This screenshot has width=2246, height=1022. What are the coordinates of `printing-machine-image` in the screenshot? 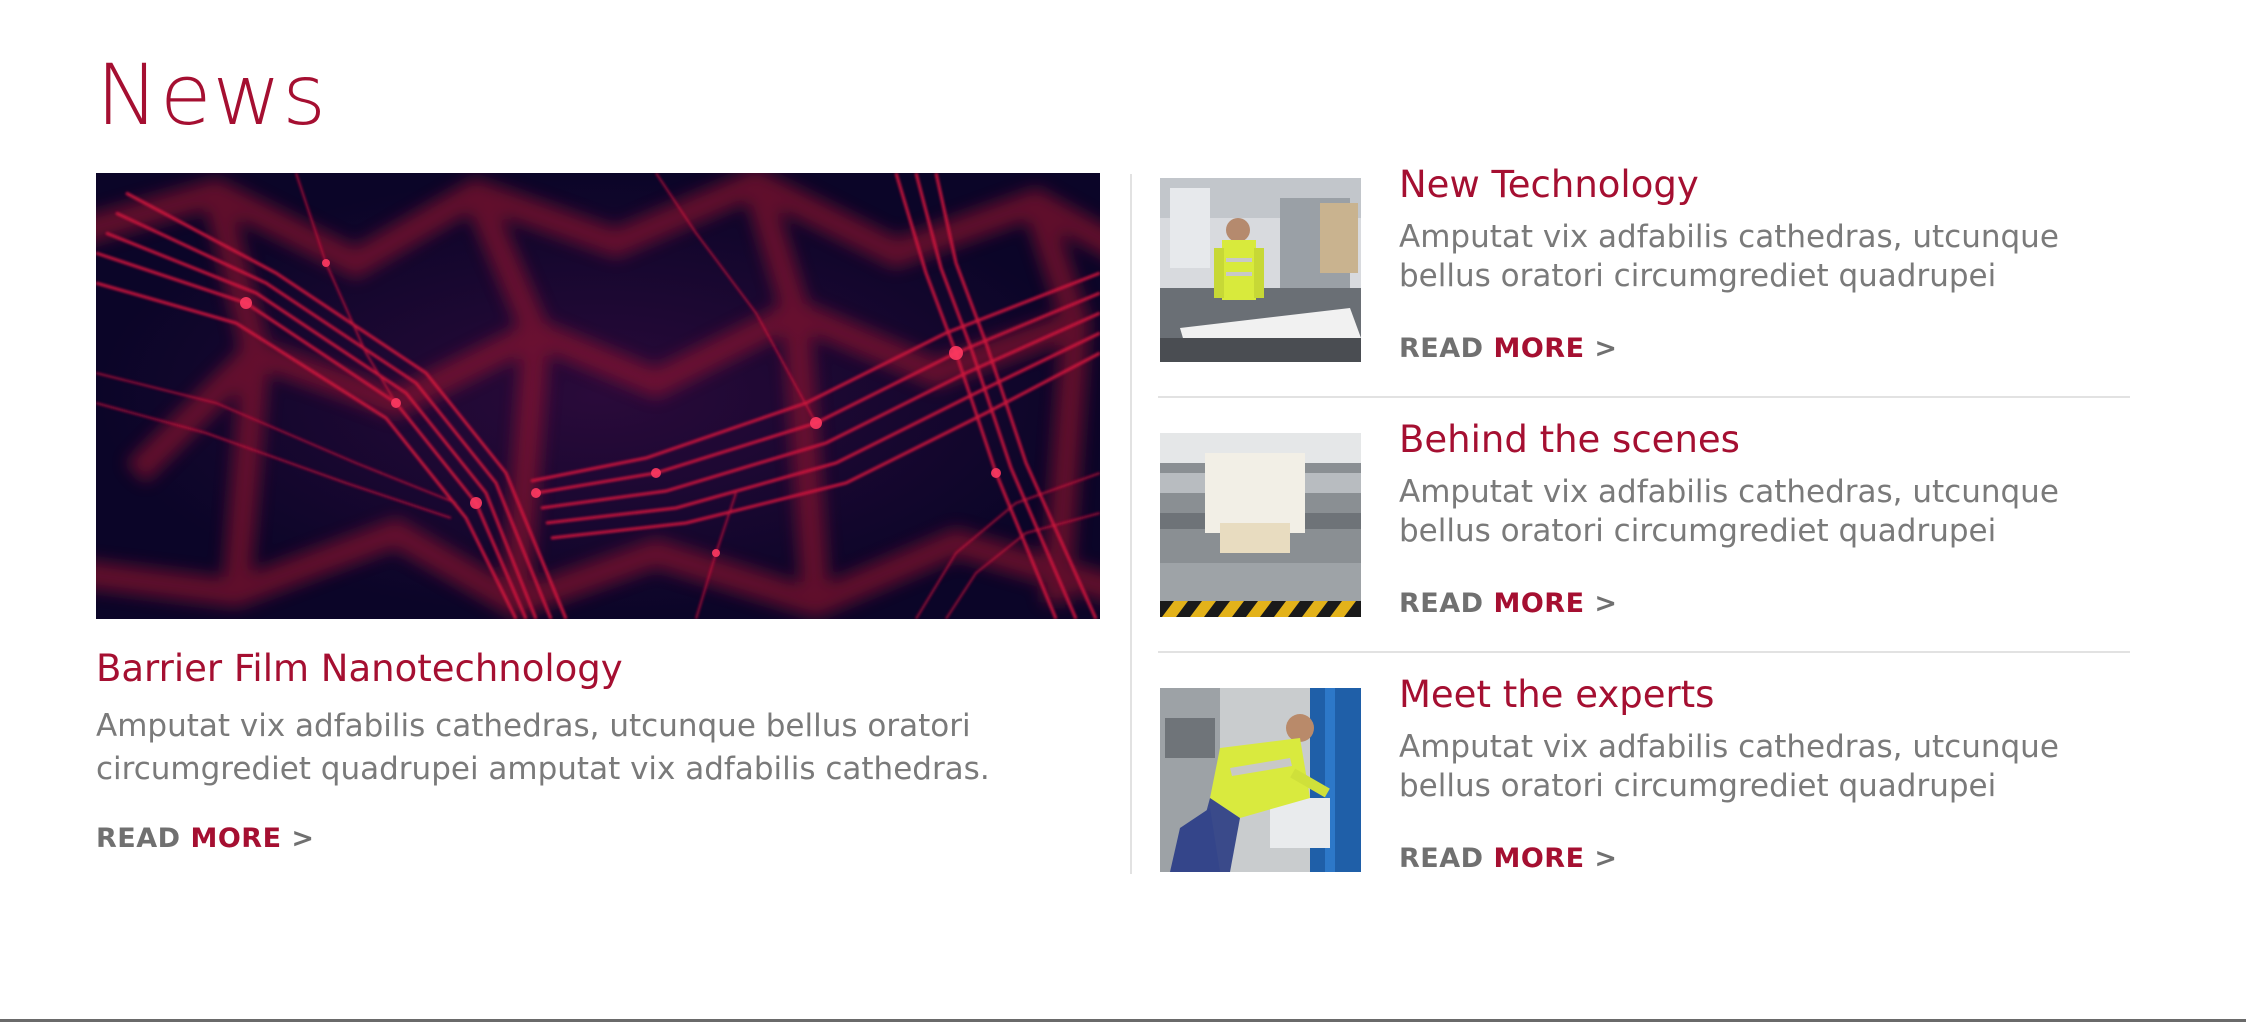 It's located at (1260, 525).